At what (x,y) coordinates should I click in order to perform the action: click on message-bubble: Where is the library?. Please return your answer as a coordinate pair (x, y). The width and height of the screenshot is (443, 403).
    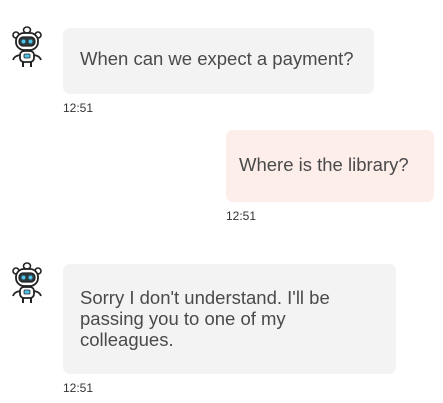
    Looking at the image, I should click on (330, 166).